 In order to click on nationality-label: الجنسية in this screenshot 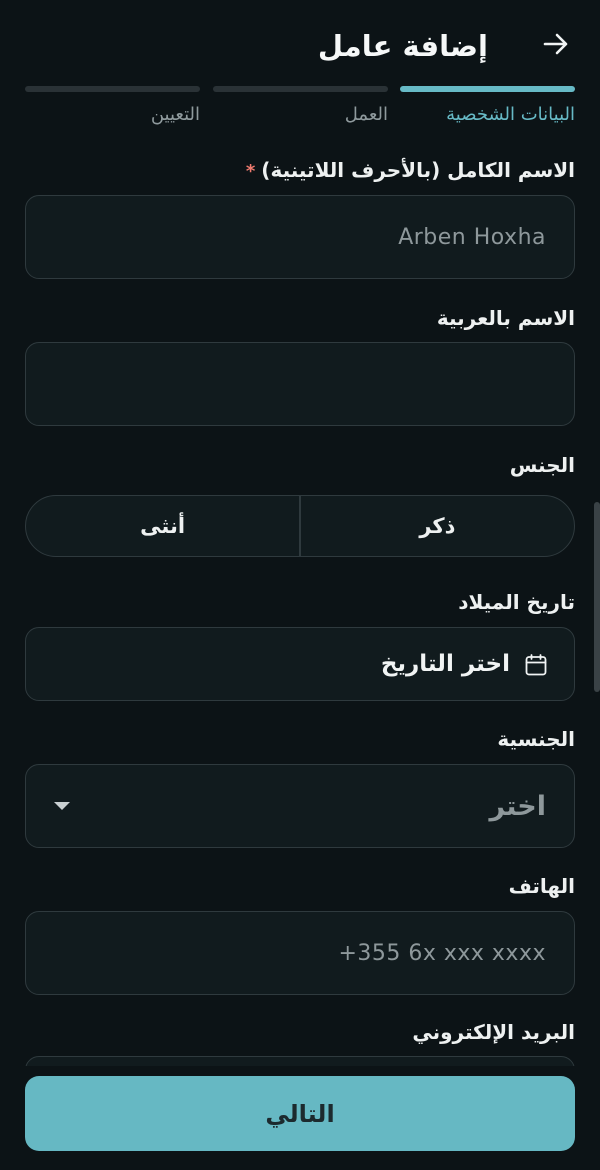, I will do `click(536, 739)`.